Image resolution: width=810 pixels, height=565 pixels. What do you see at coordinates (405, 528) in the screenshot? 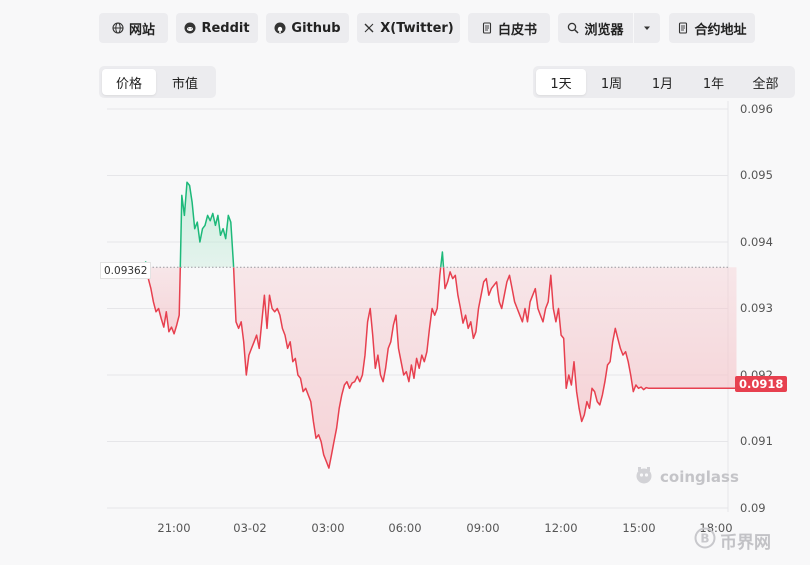
I see `x-tick-label: 06:00` at bounding box center [405, 528].